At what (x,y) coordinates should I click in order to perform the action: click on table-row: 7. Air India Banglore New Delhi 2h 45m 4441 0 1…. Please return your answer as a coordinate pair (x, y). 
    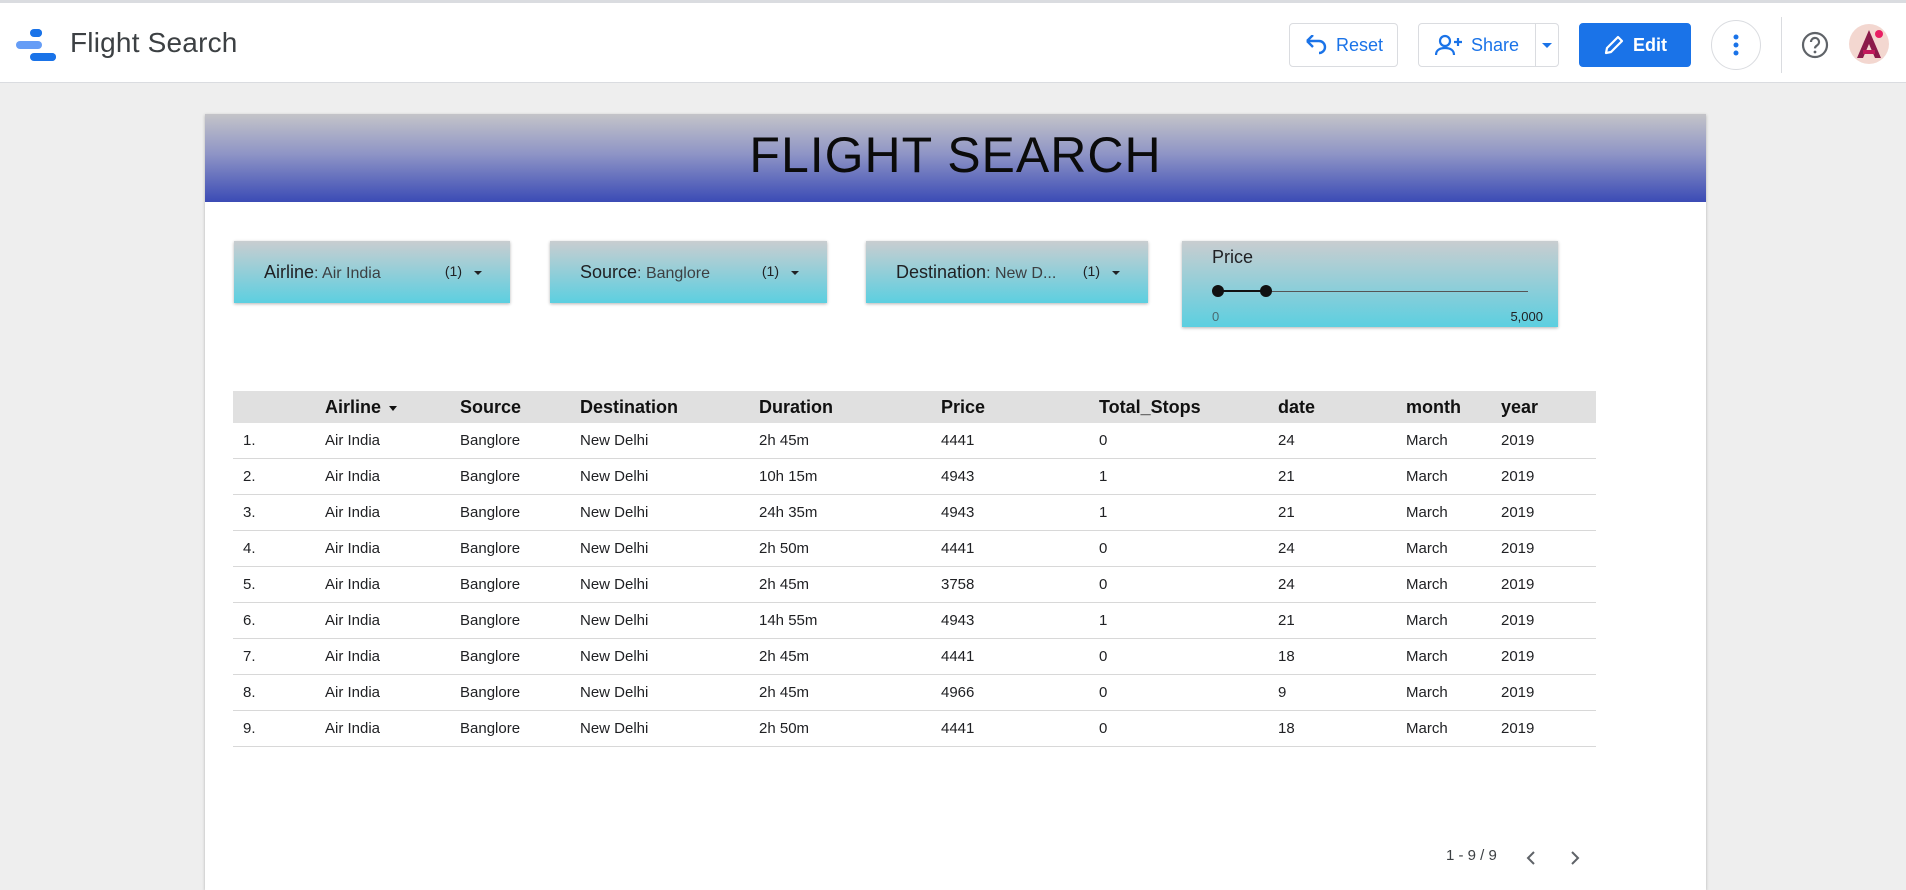
    Looking at the image, I should click on (914, 657).